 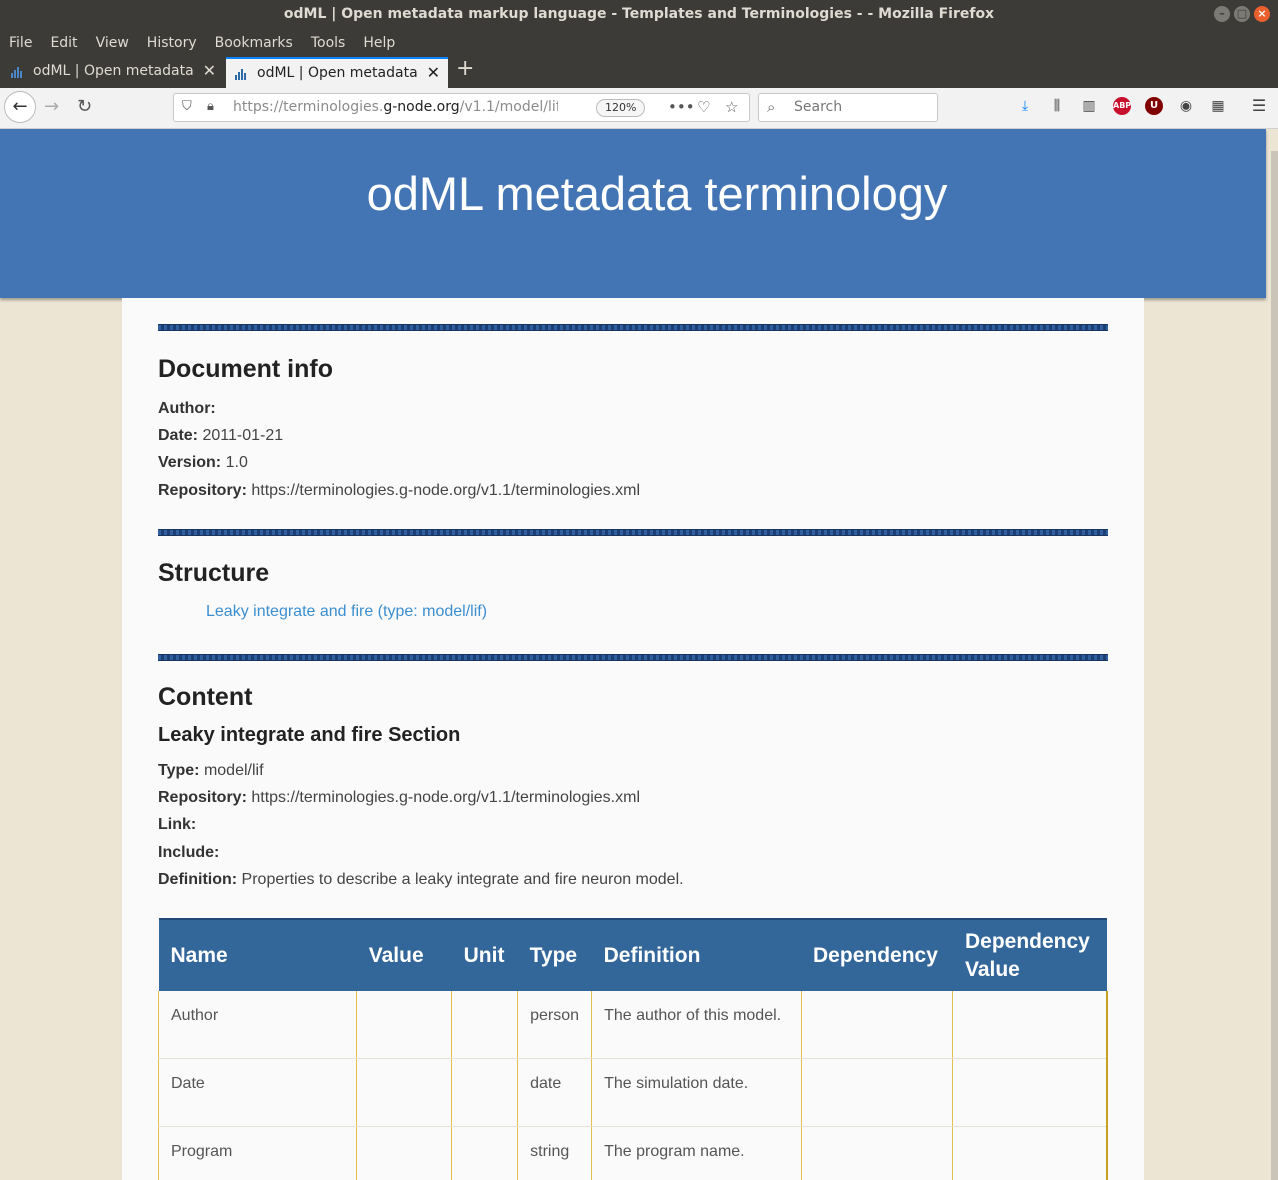 What do you see at coordinates (555, 1025) in the screenshot?
I see `cell-type: person` at bounding box center [555, 1025].